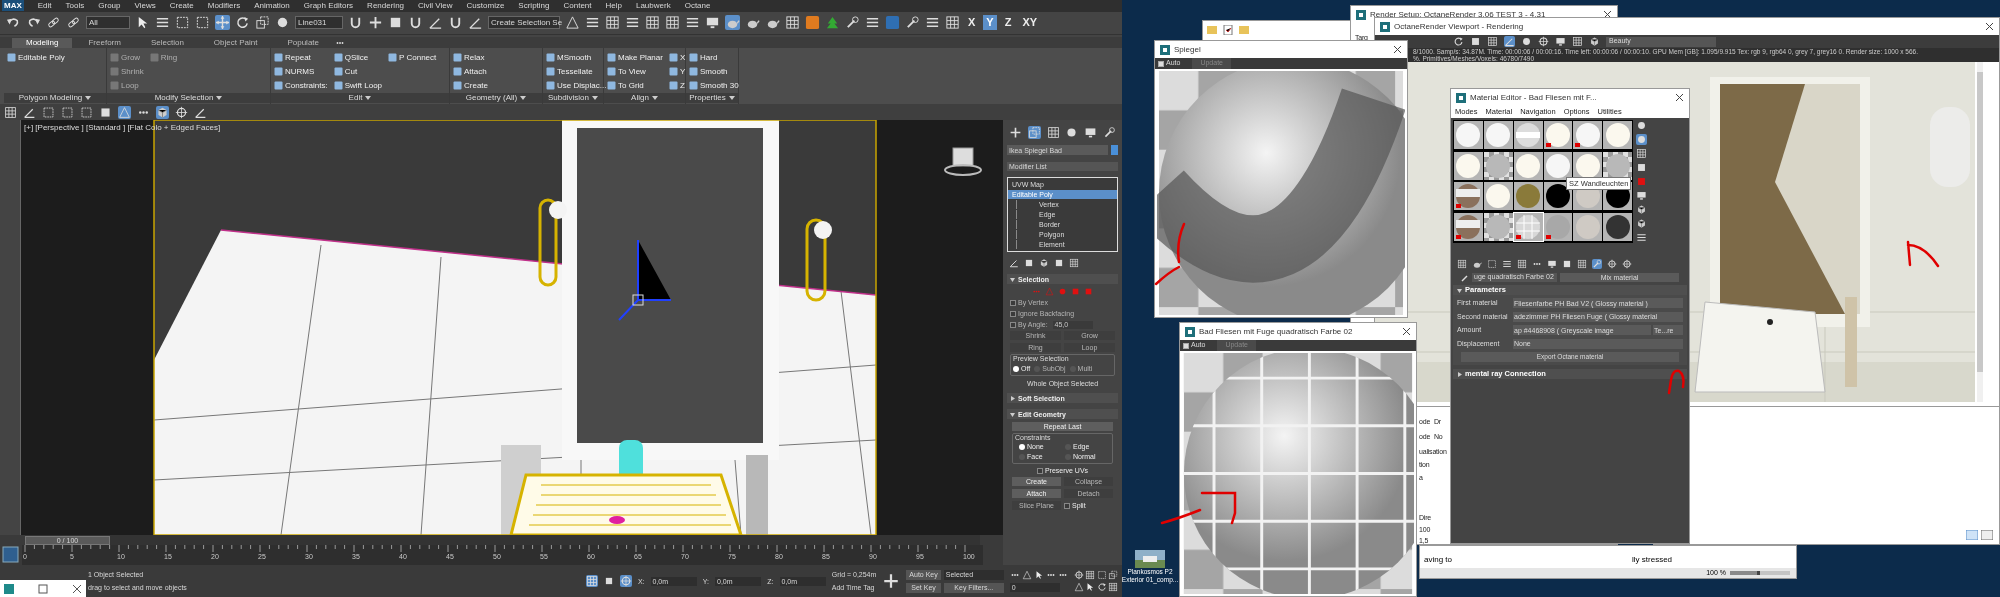  What do you see at coordinates (714, 58) in the screenshot?
I see `ribbon-button: Hard` at bounding box center [714, 58].